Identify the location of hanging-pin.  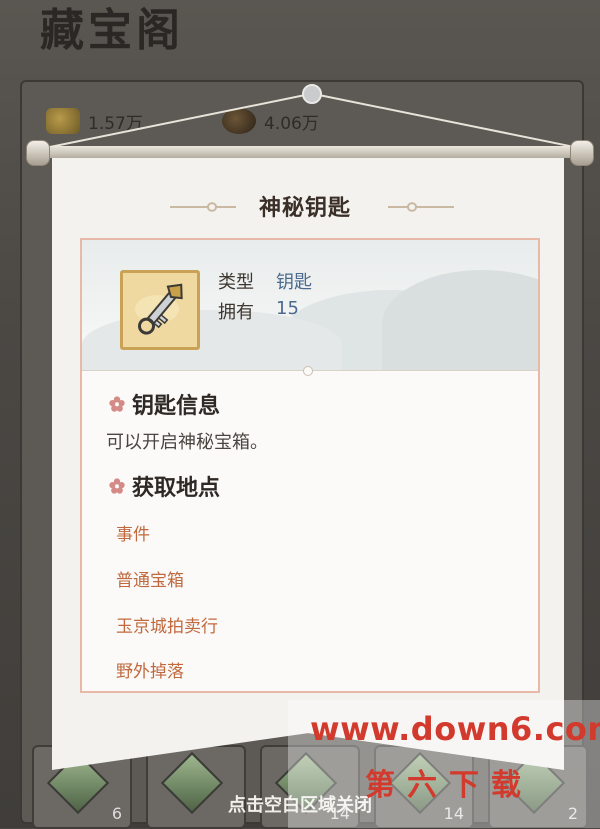
(312, 94).